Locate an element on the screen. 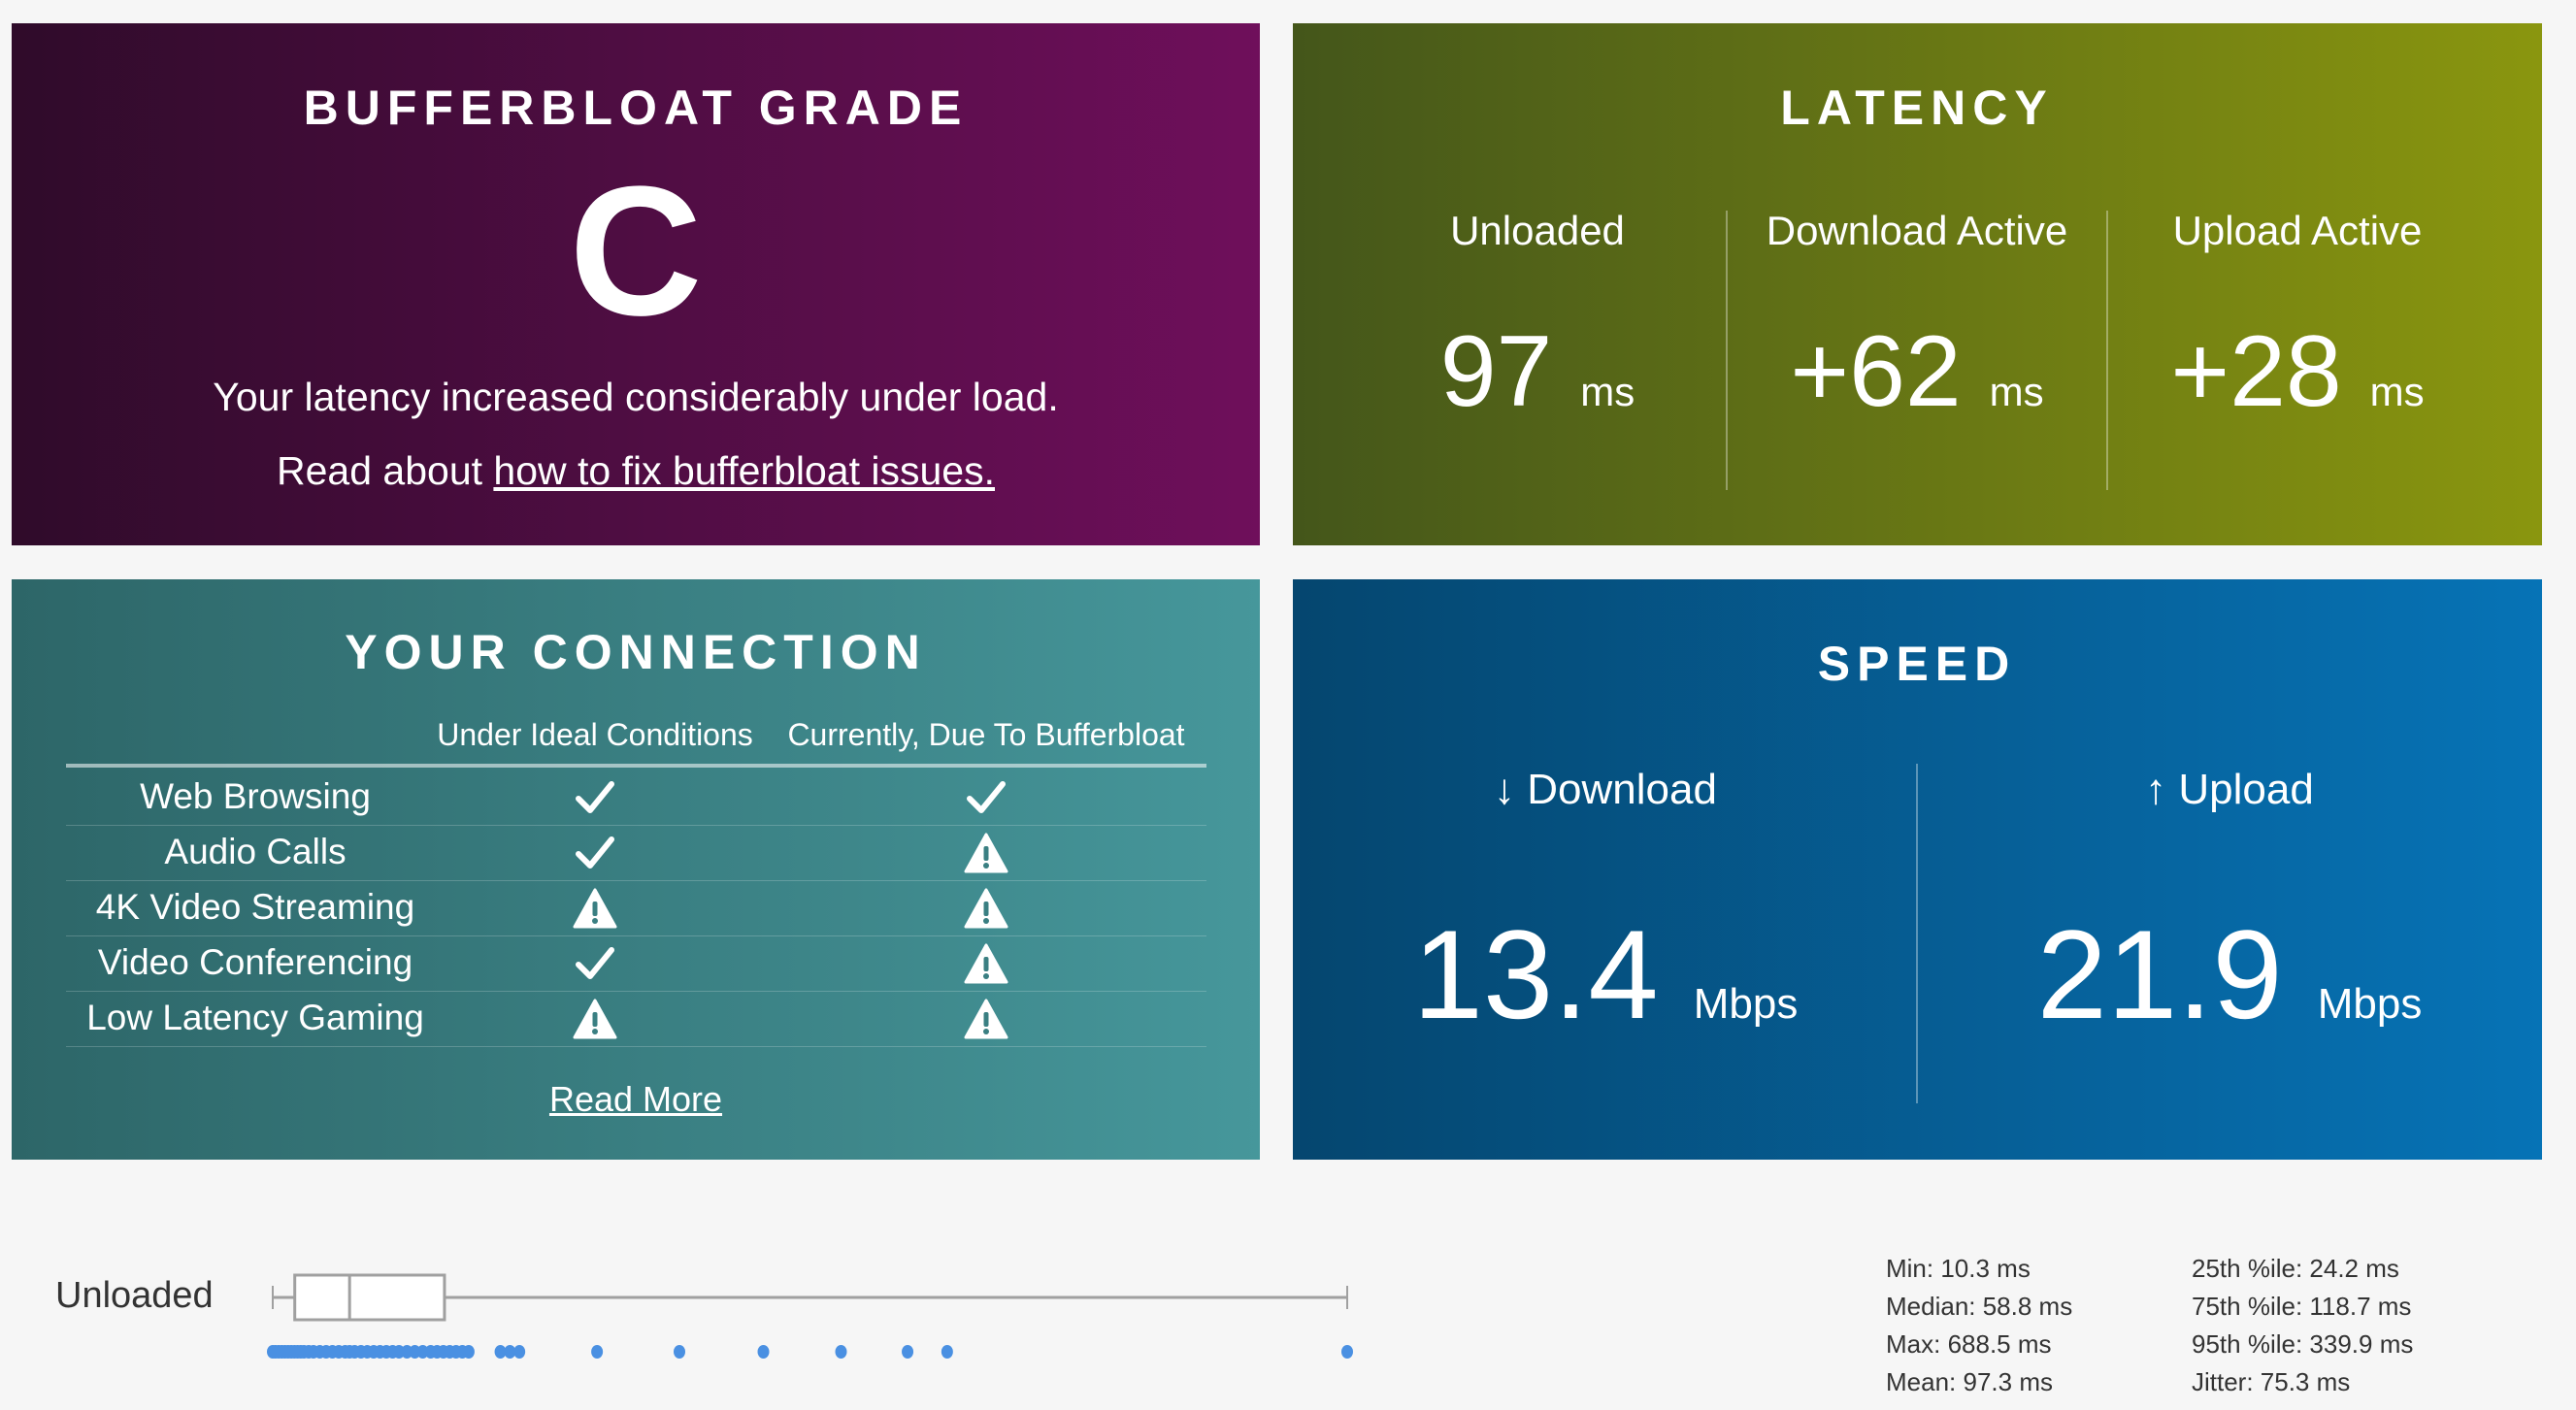  latency-unloaded-value: 97 ms is located at coordinates (1537, 372).